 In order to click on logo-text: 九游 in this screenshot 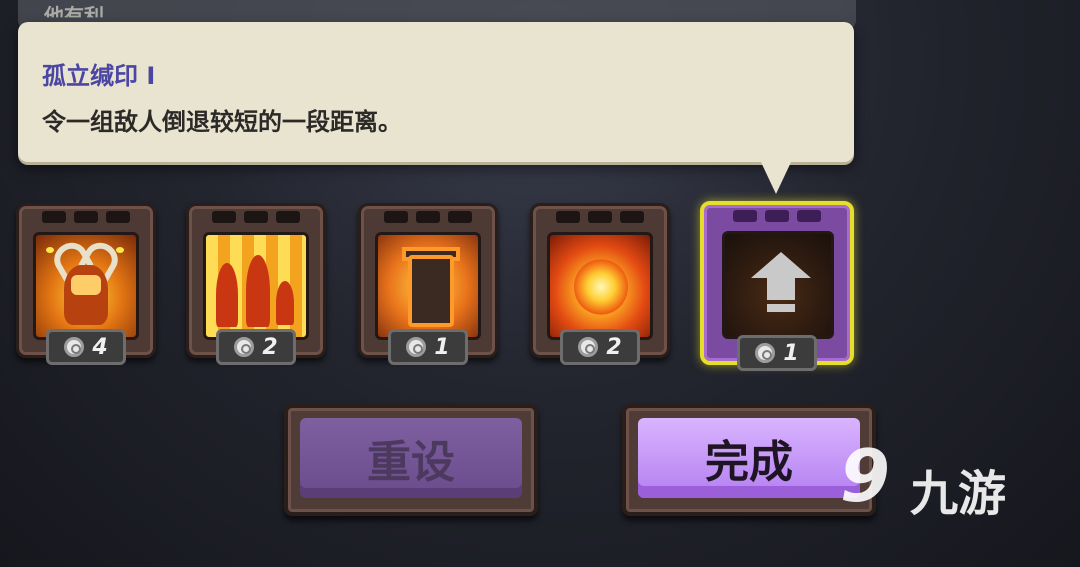, I will do `click(958, 494)`.